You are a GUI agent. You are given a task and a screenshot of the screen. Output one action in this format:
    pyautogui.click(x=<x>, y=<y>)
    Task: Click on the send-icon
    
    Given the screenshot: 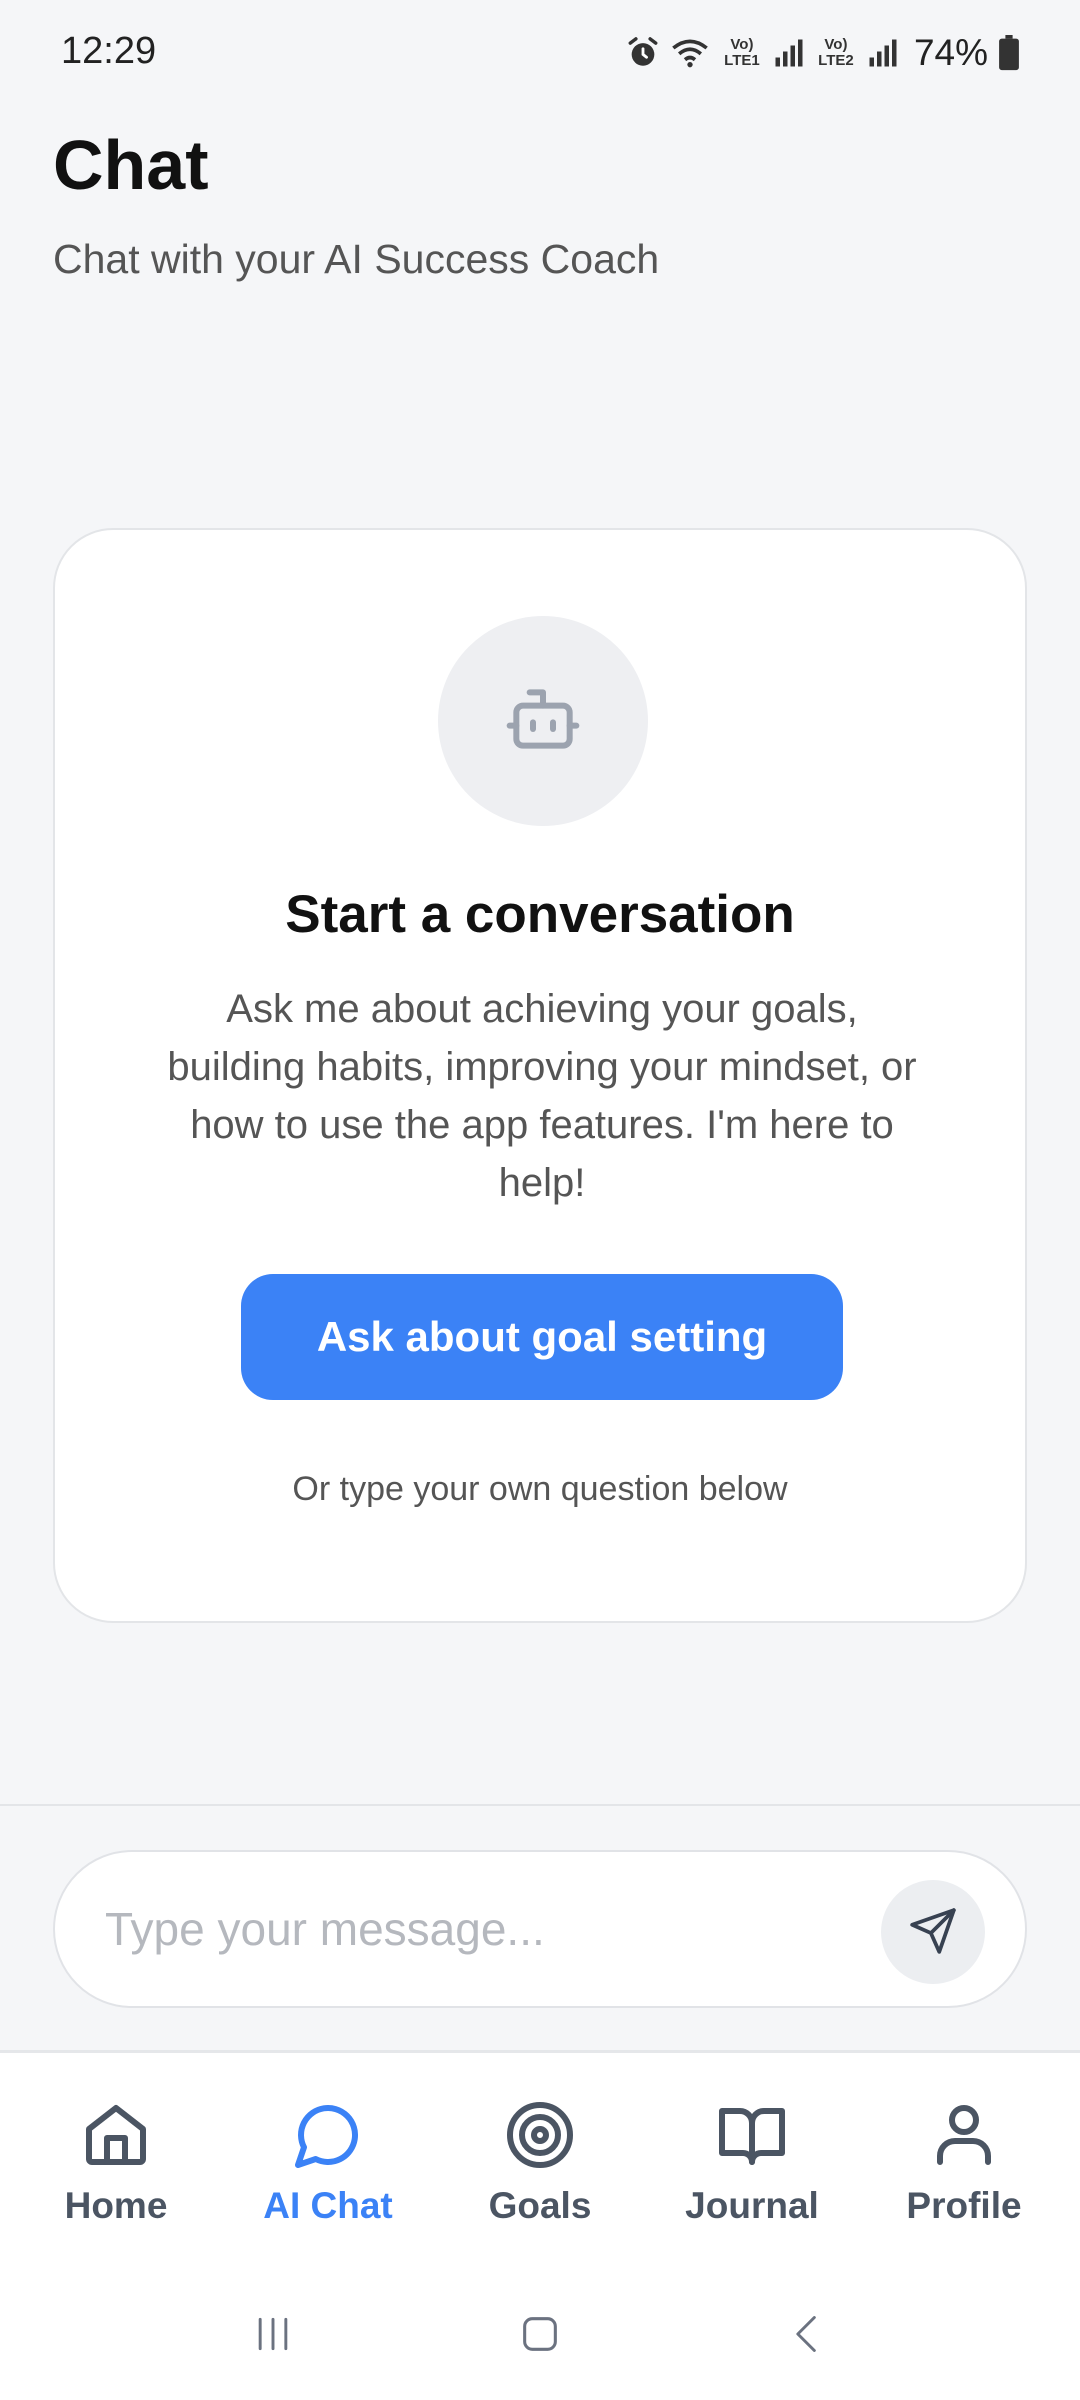 What is the action you would take?
    pyautogui.click(x=933, y=1932)
    